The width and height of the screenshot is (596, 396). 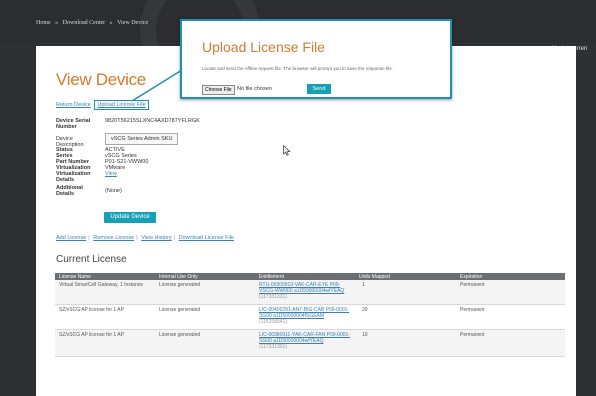 What do you see at coordinates (69, 191) in the screenshot?
I see `additional-details-label: Additional Details` at bounding box center [69, 191].